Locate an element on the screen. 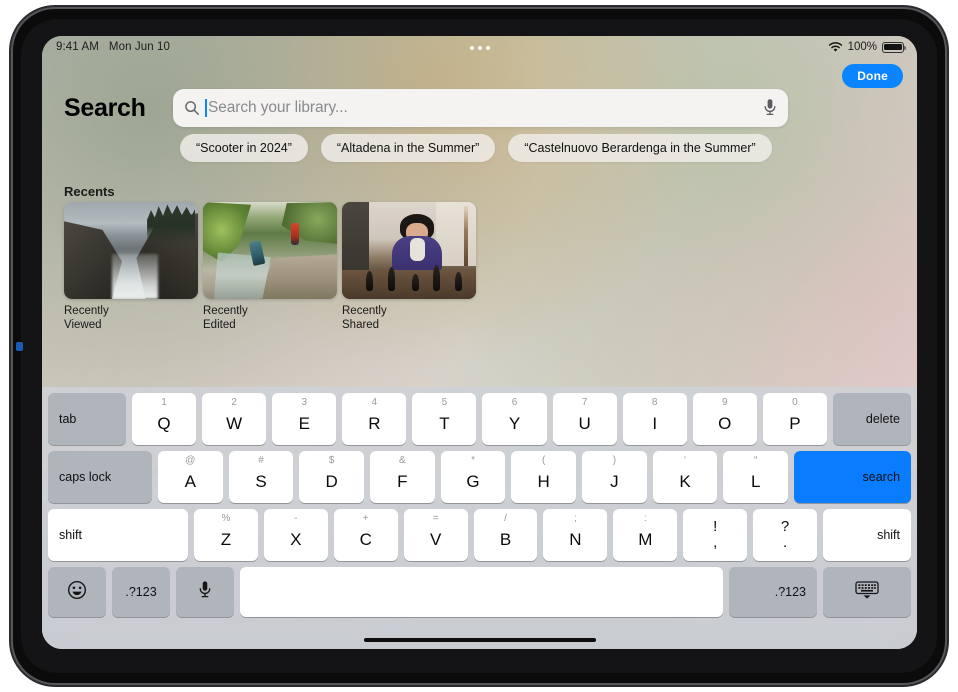 This screenshot has width=958, height=692. key-dictation is located at coordinates (205, 592).